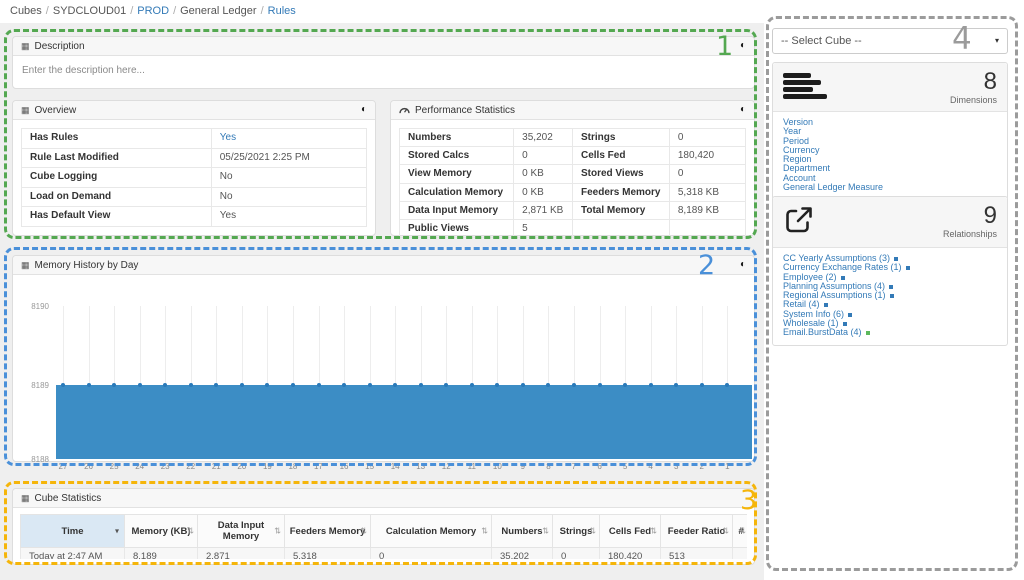 The width and height of the screenshot is (1024, 580). I want to click on memory-history-panel-title: Memory History by Day, so click(86, 265).